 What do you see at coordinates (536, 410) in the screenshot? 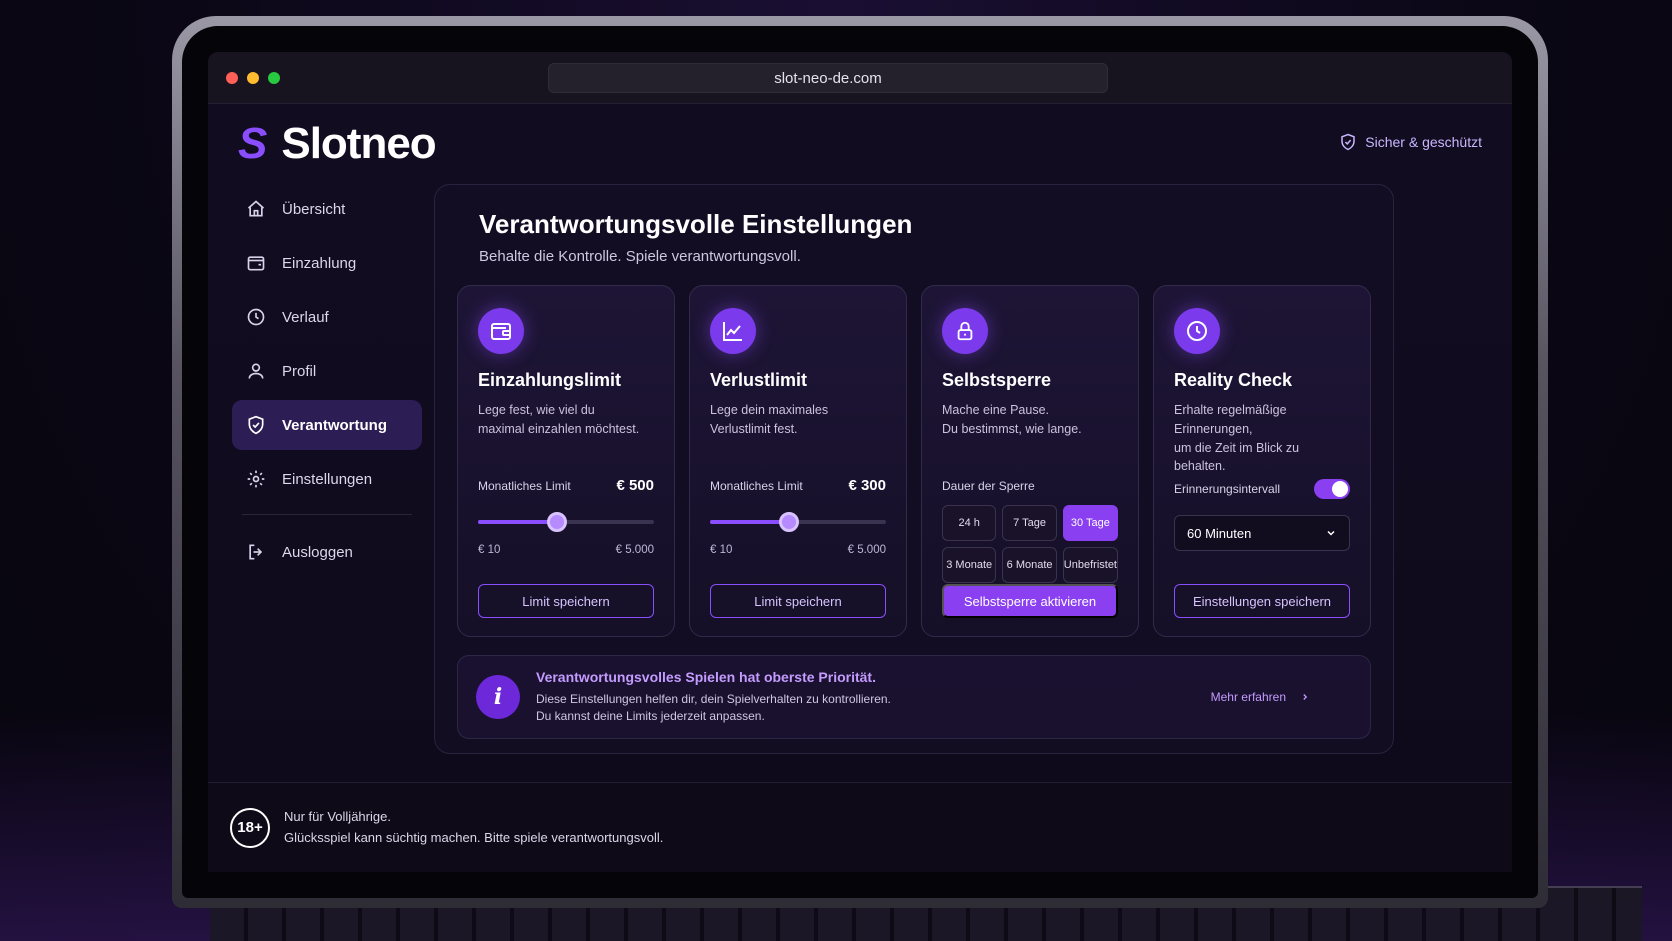
I see `card-description-line: Lege fest, wie viel du` at bounding box center [536, 410].